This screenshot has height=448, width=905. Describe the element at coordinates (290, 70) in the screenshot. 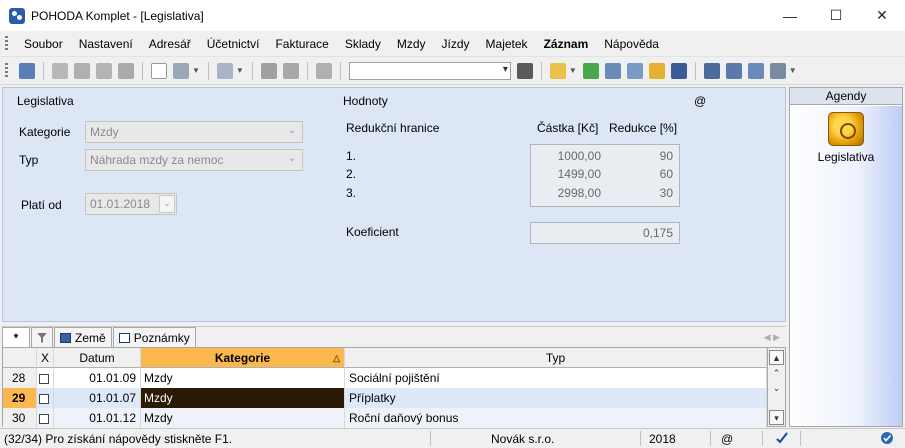

I see `cancel-icon` at that location.